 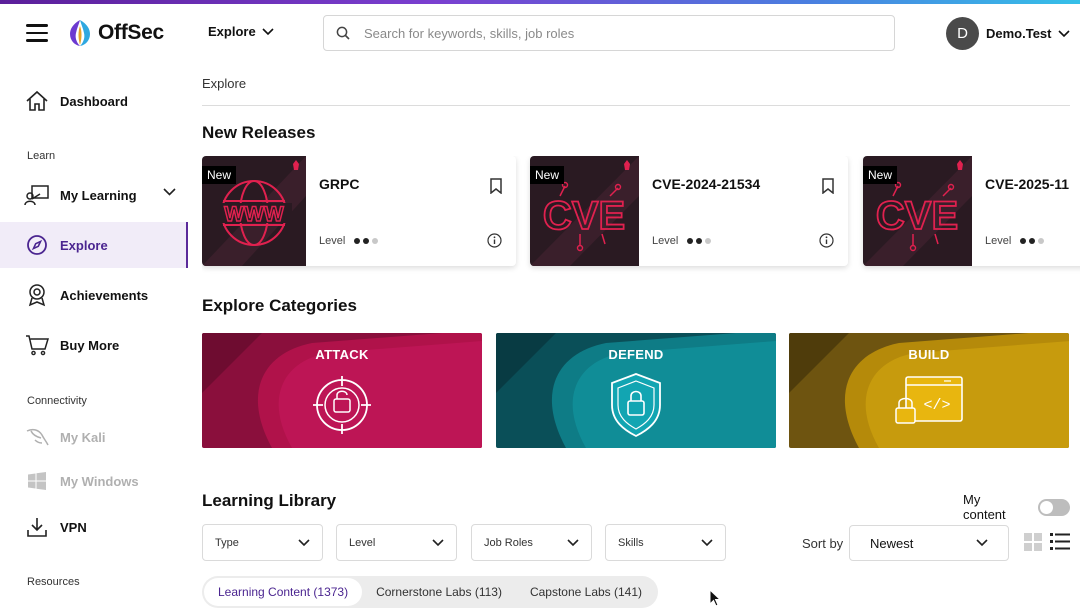 I want to click on header: OffSec Explore D Demo.Test, so click(x=540, y=33).